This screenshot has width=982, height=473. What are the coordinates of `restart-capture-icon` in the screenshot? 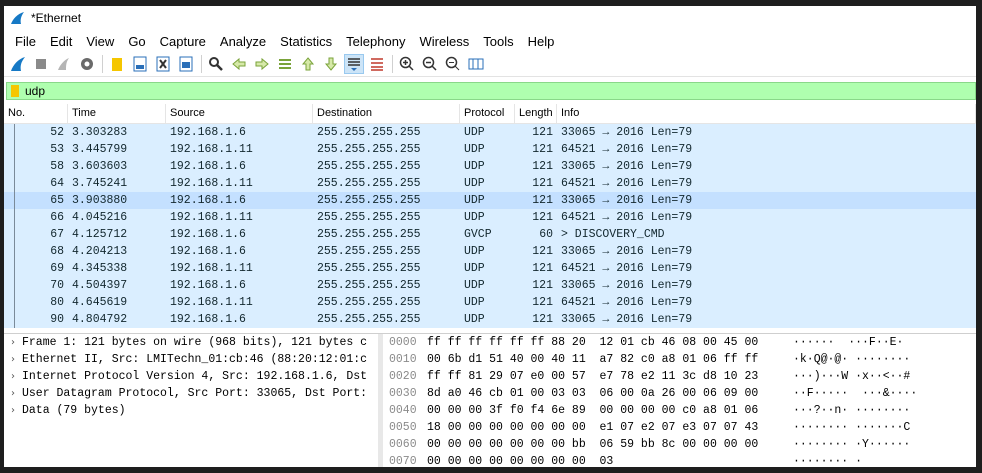 It's located at (64, 64).